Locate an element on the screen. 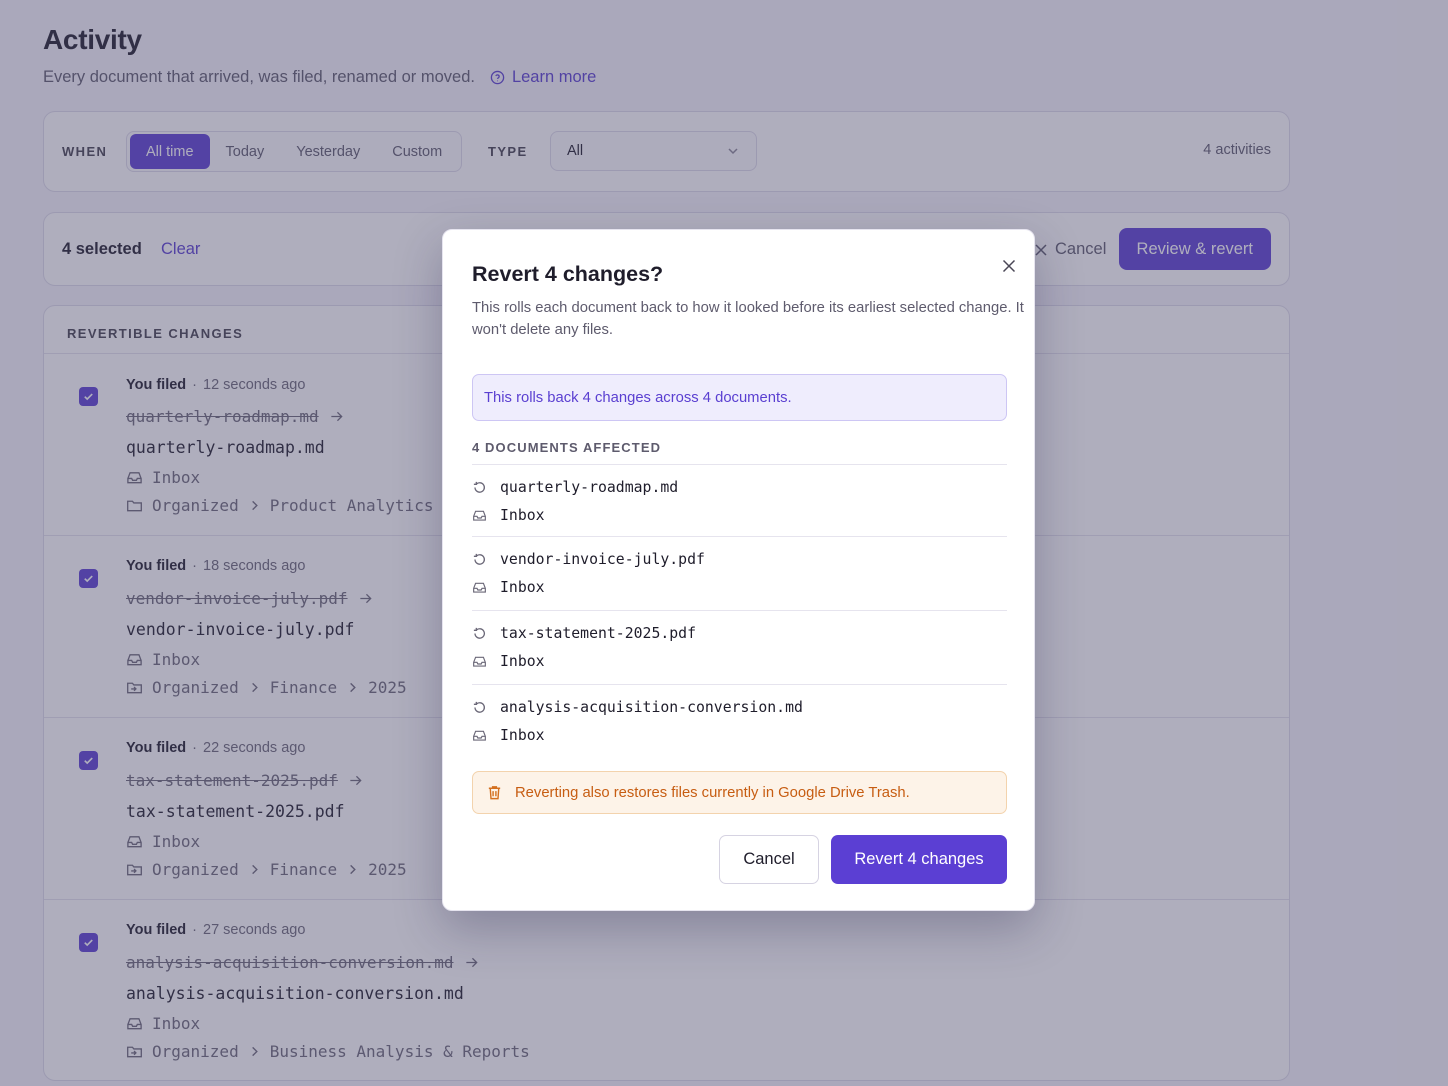  close-icon is located at coordinates (1009, 266).